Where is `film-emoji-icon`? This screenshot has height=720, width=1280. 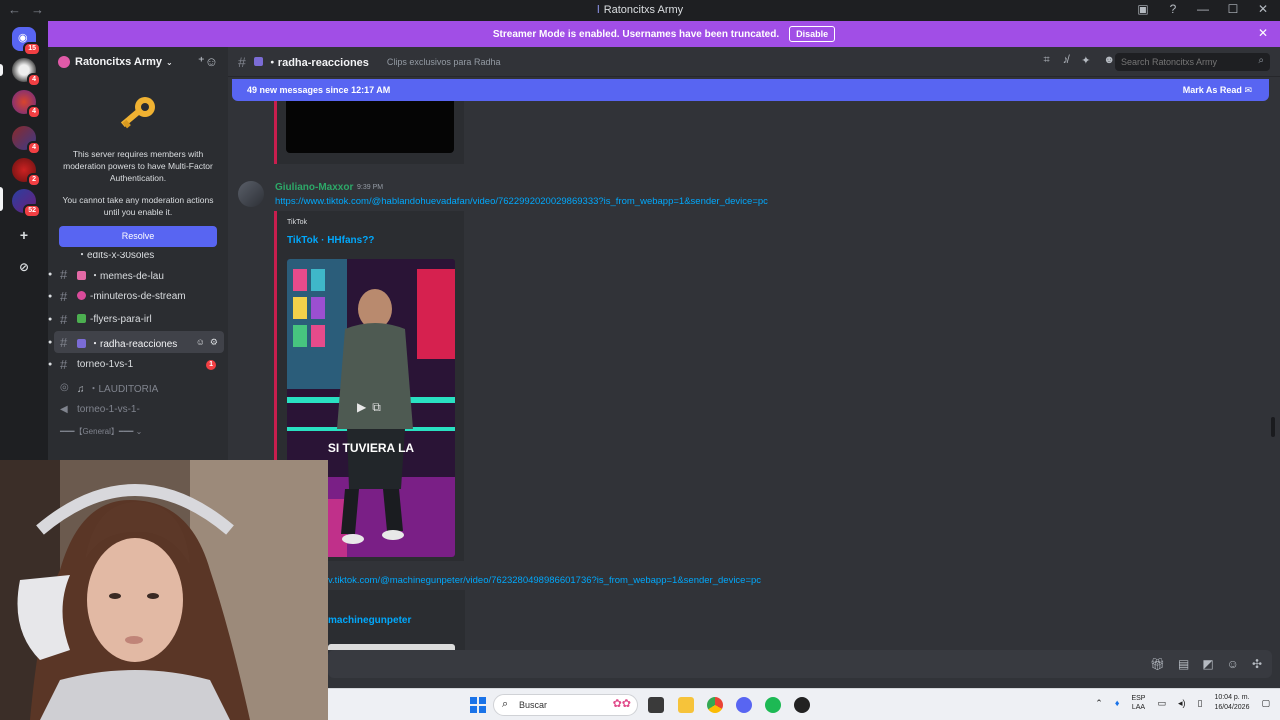 film-emoji-icon is located at coordinates (258, 61).